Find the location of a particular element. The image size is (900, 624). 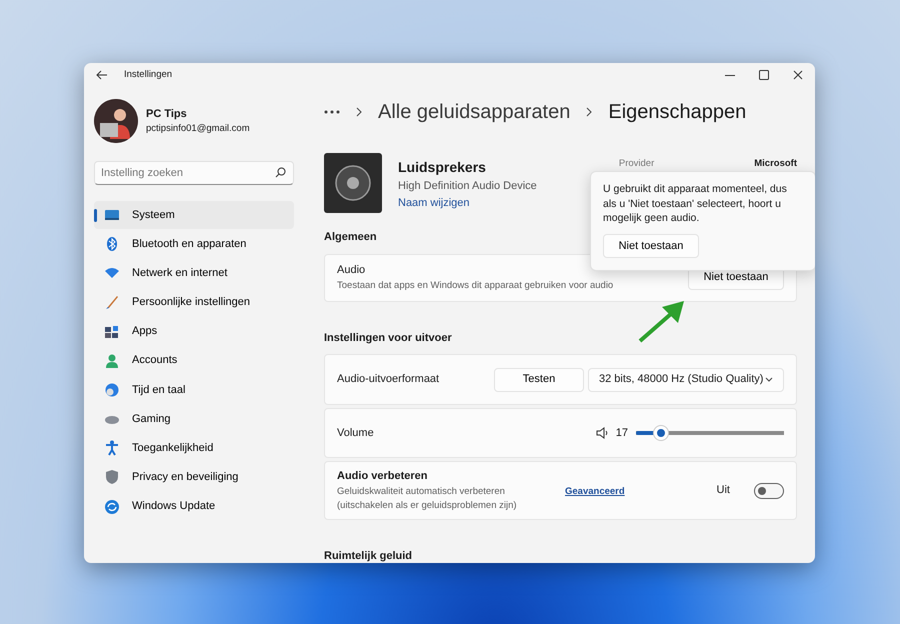

more-icon is located at coordinates (332, 112).